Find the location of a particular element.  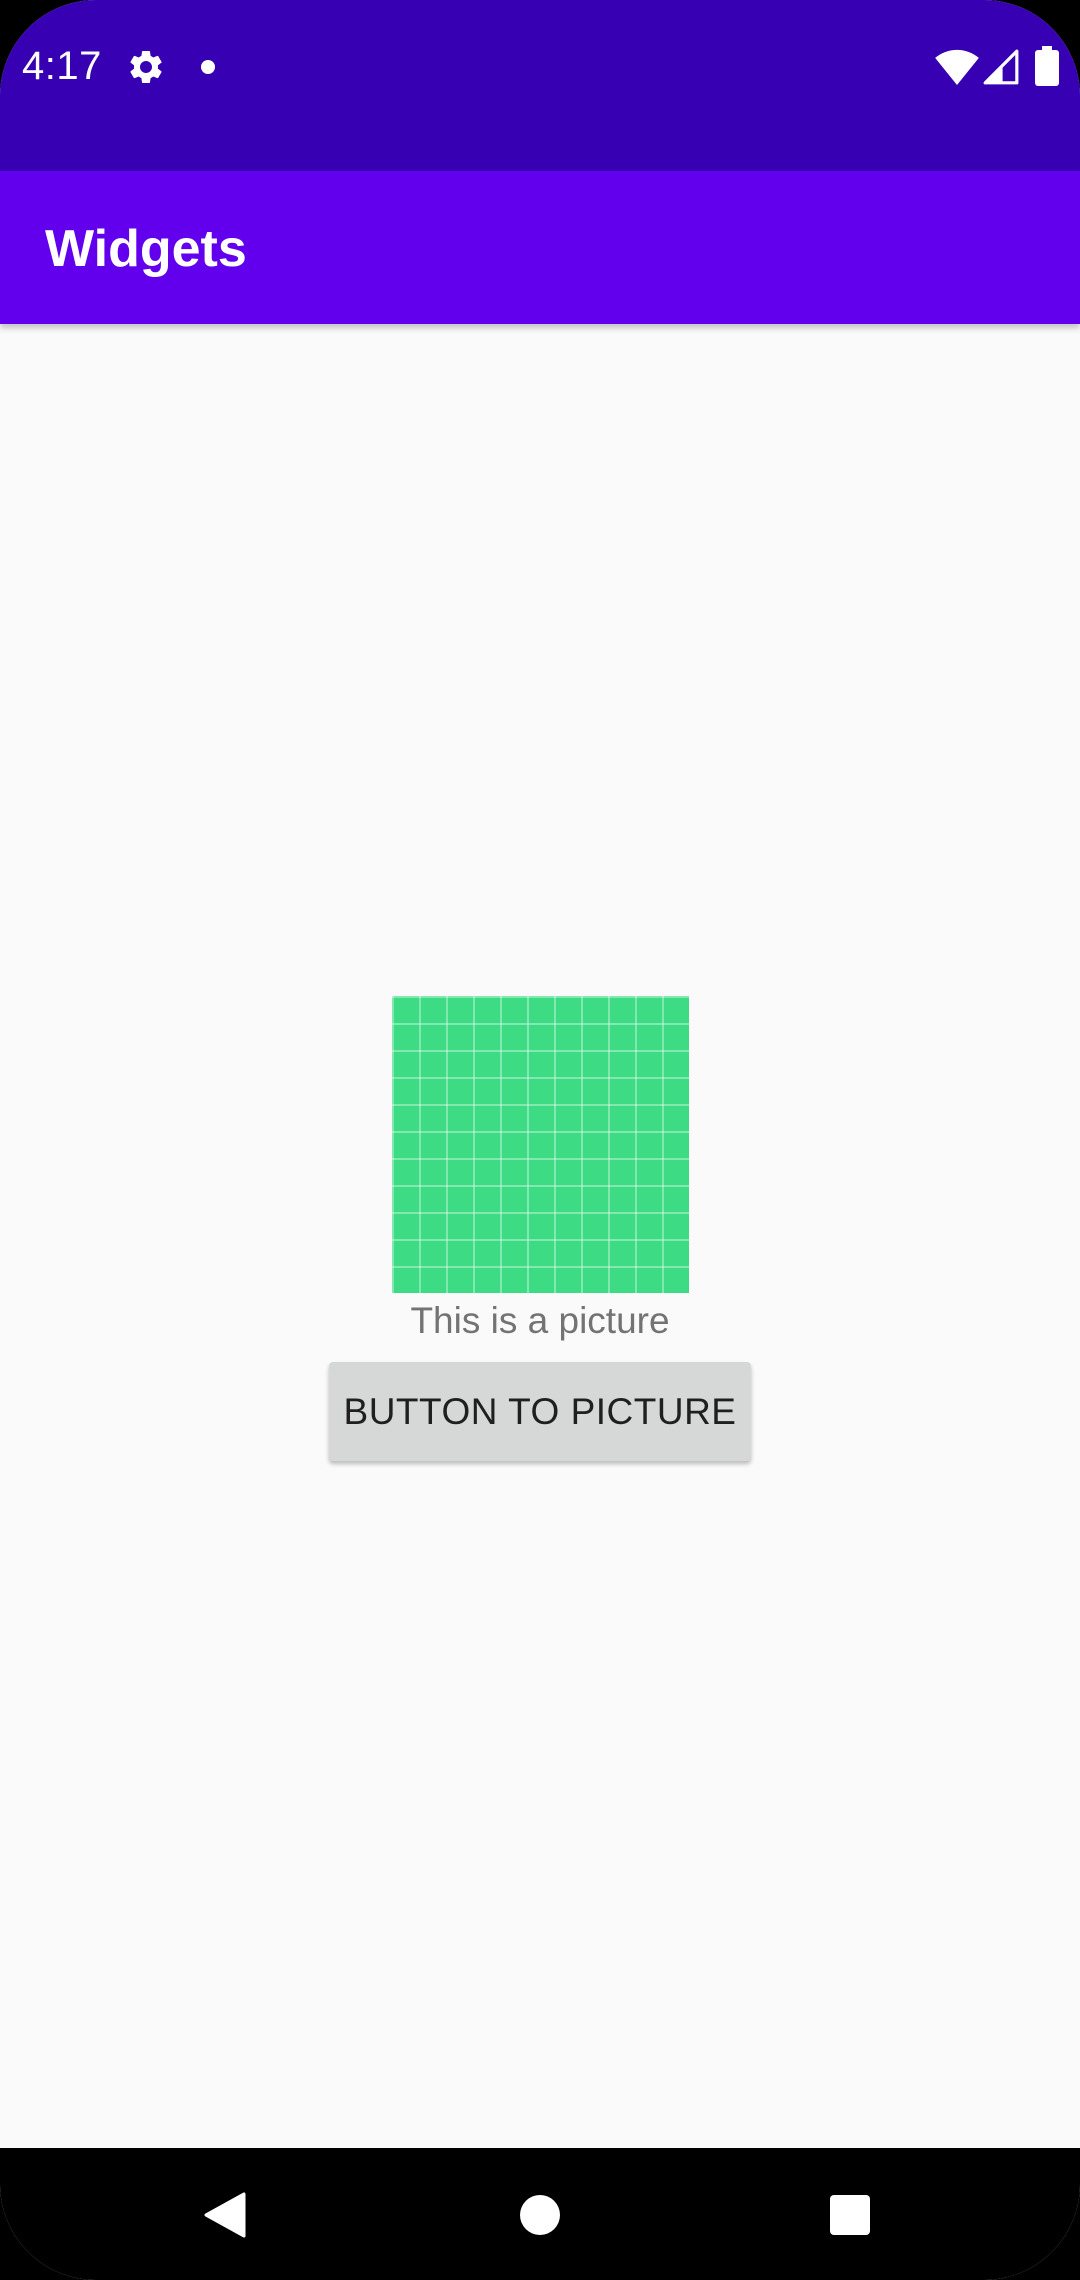

button-to-picture: BUTTON TO PICTURE is located at coordinates (540, 1411).